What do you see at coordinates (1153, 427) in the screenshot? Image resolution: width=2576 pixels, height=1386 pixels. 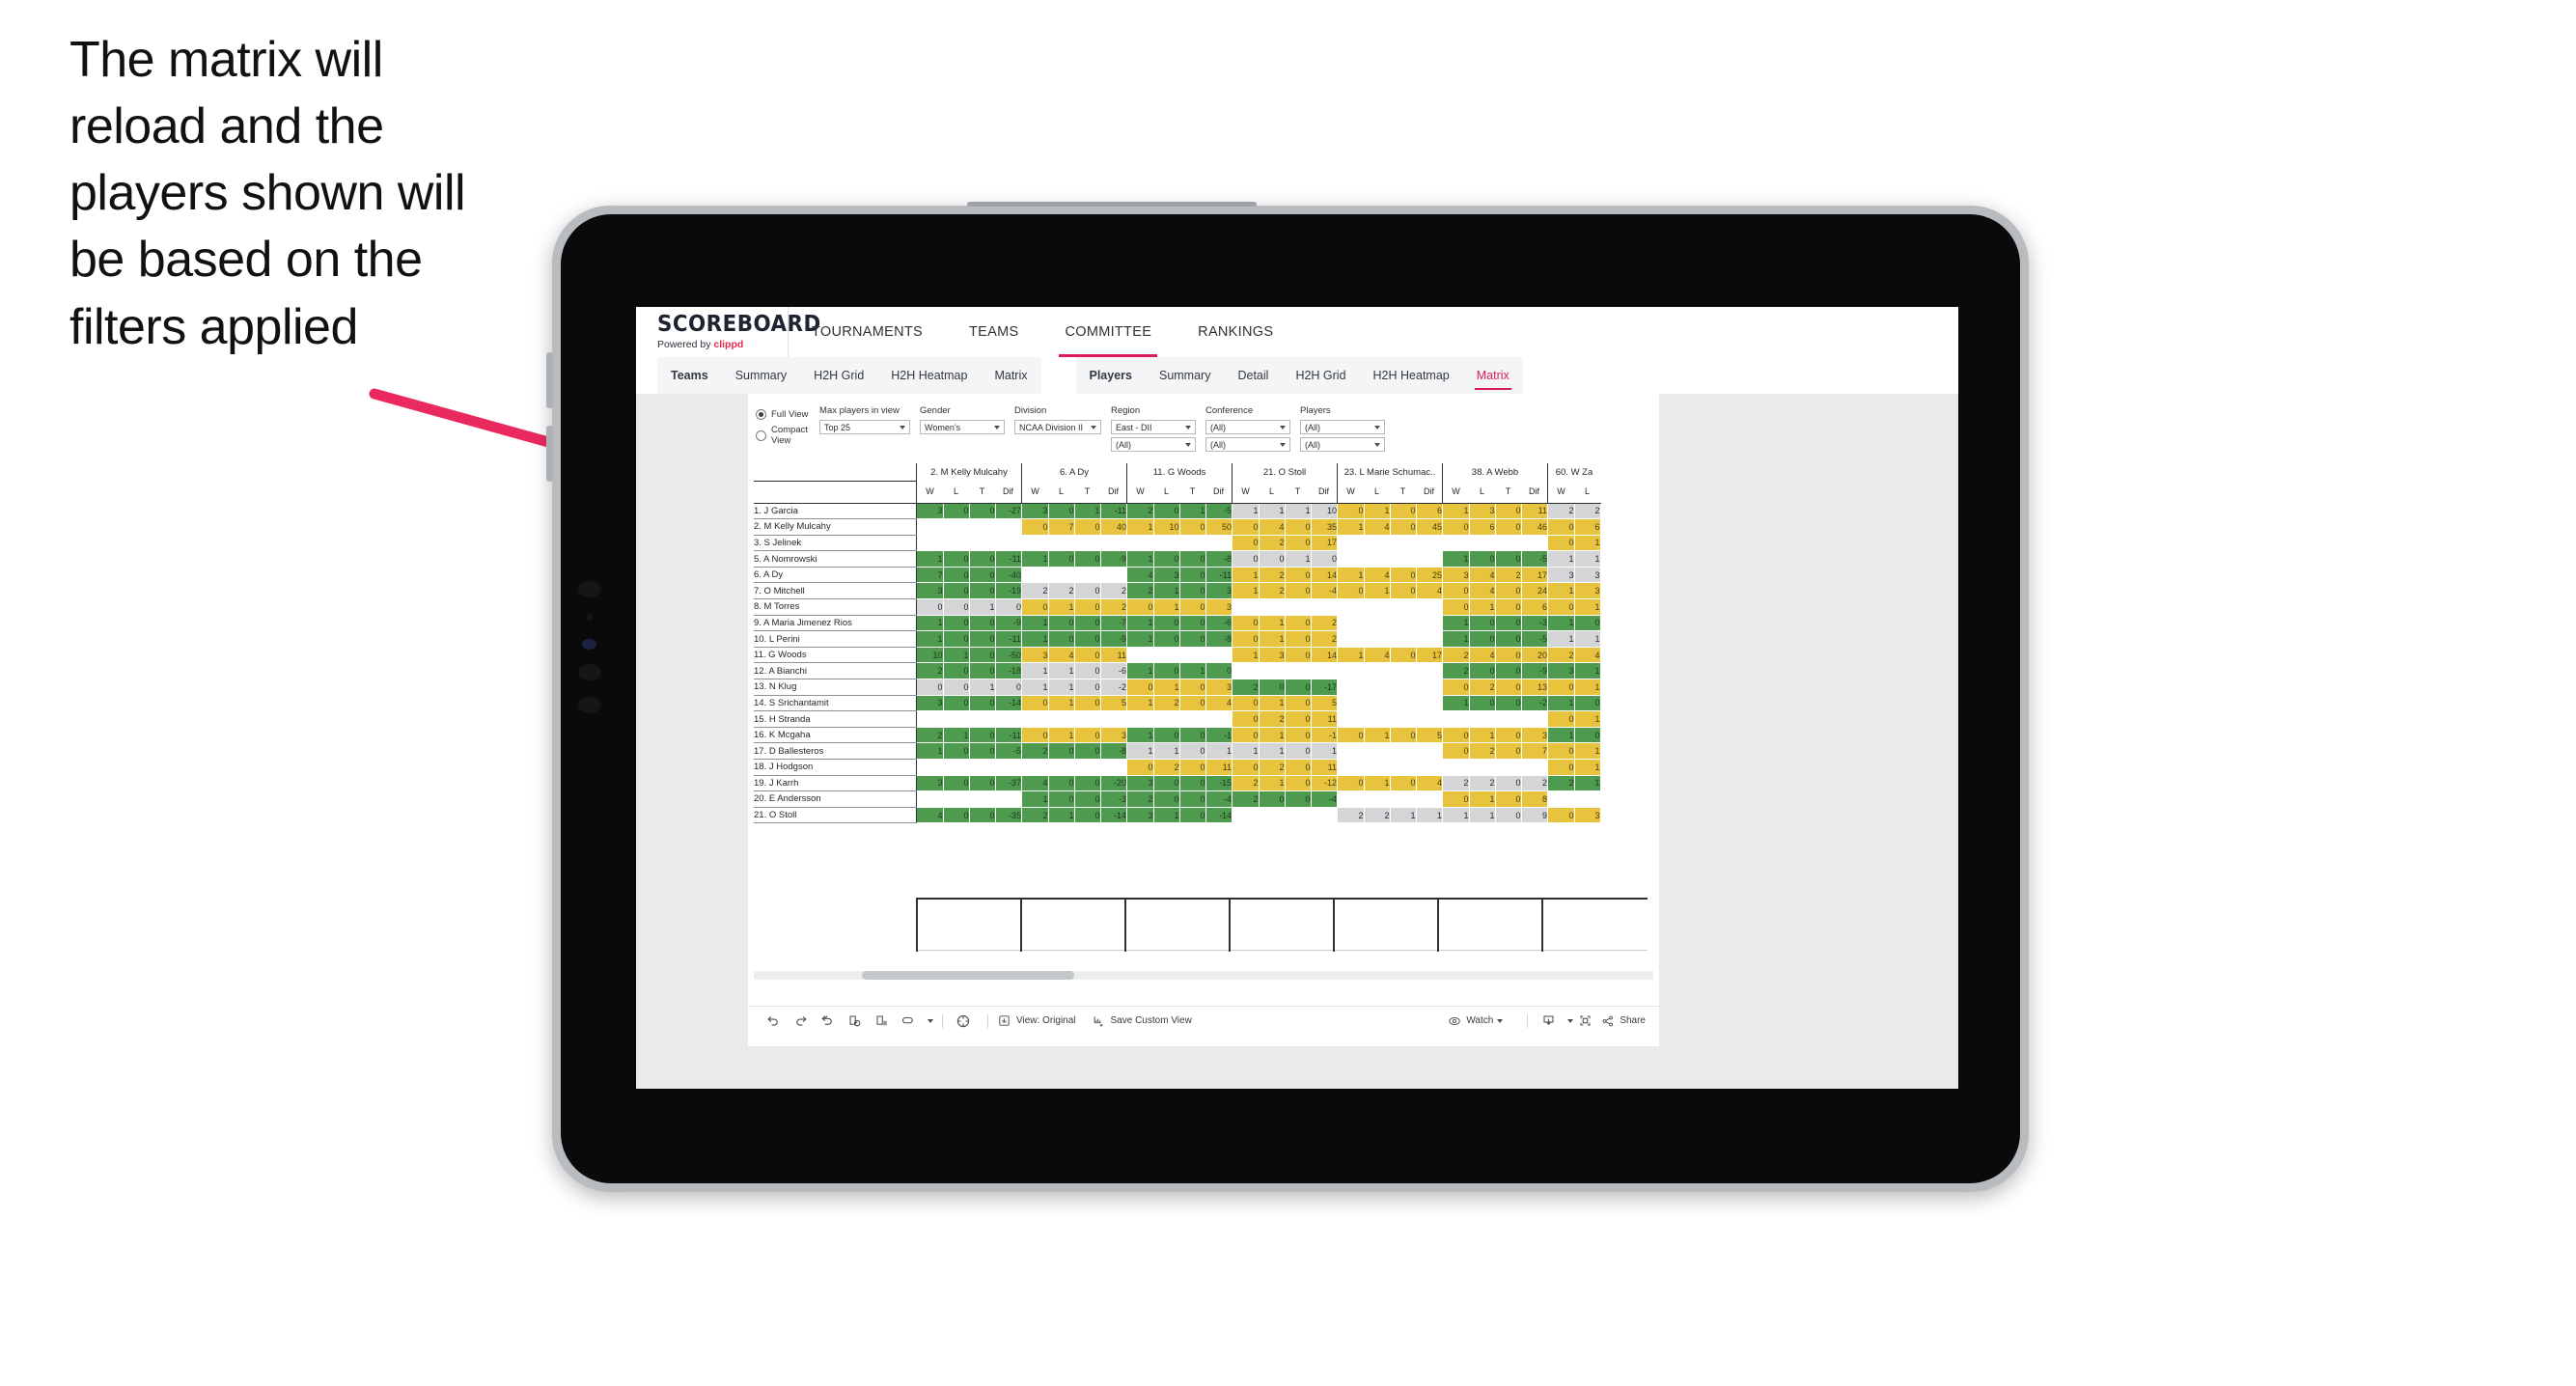 I see `filter-region-select: East - DII` at bounding box center [1153, 427].